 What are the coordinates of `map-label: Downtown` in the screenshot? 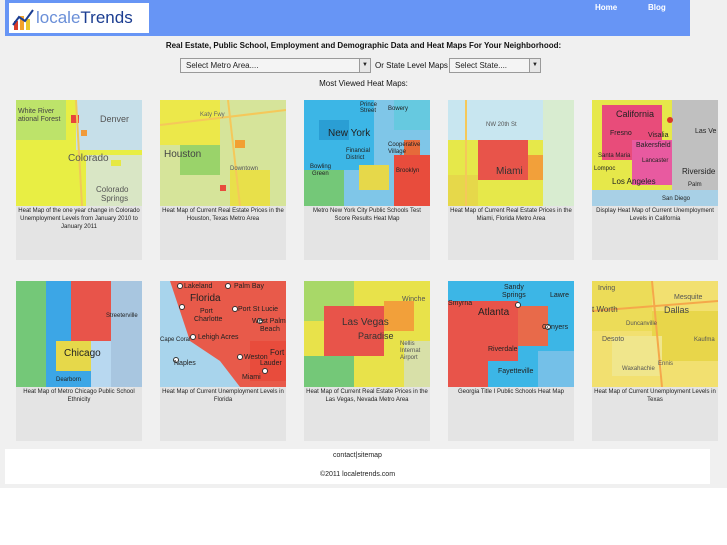 It's located at (244, 169).